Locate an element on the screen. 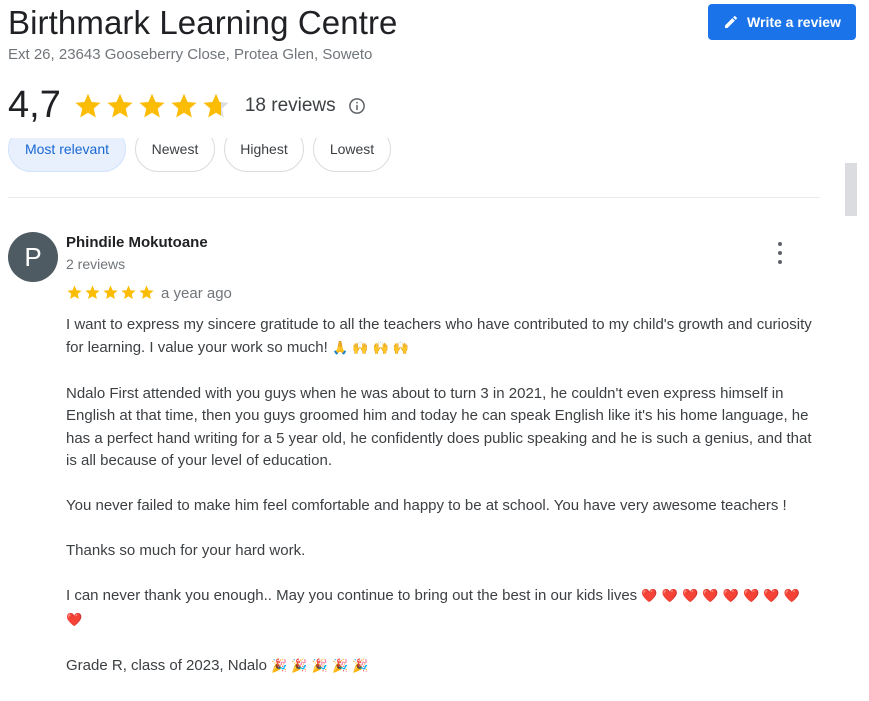 The width and height of the screenshot is (869, 701). pencil-icon is located at coordinates (731, 21).